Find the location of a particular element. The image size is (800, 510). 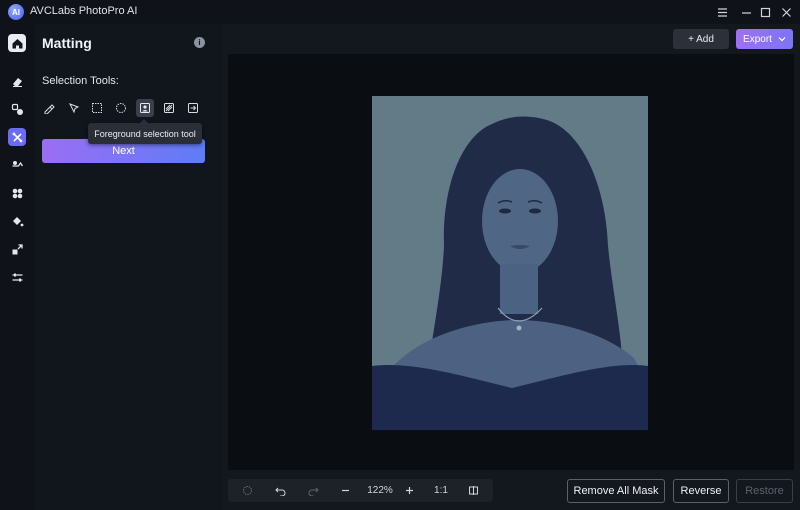

compare-icon is located at coordinates (473, 490).